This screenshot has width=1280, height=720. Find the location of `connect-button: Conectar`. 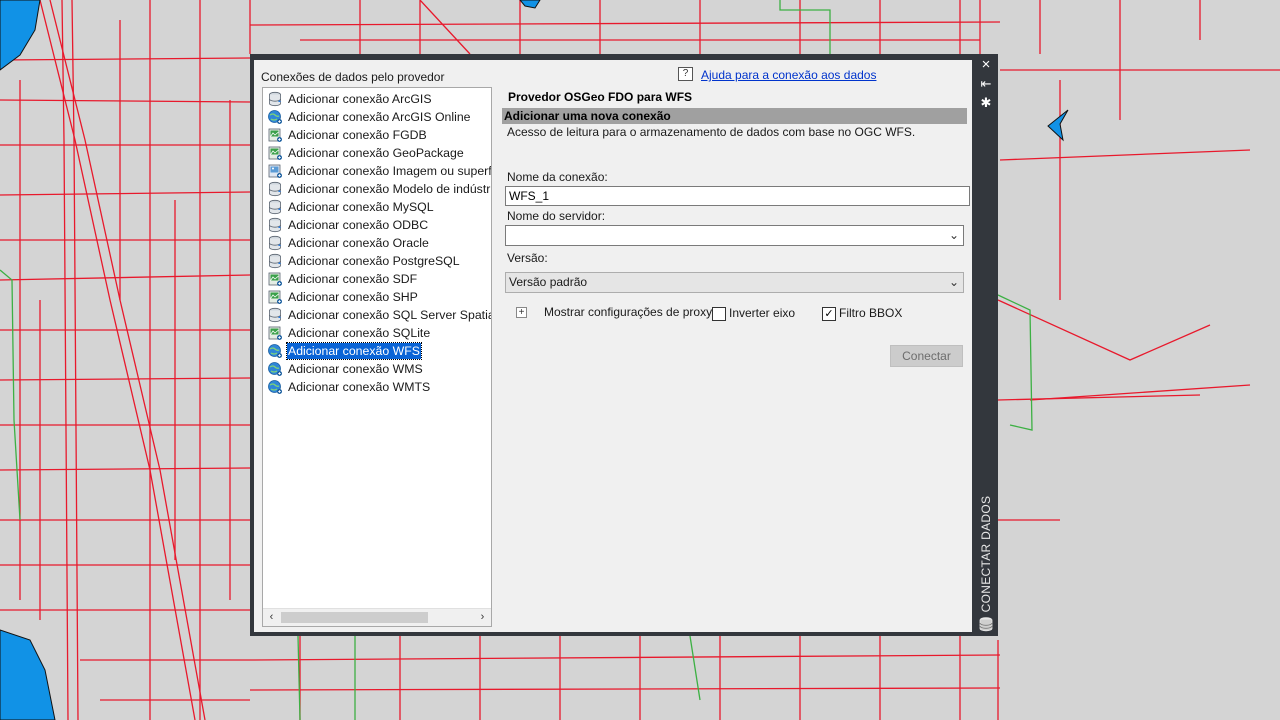

connect-button: Conectar is located at coordinates (926, 356).